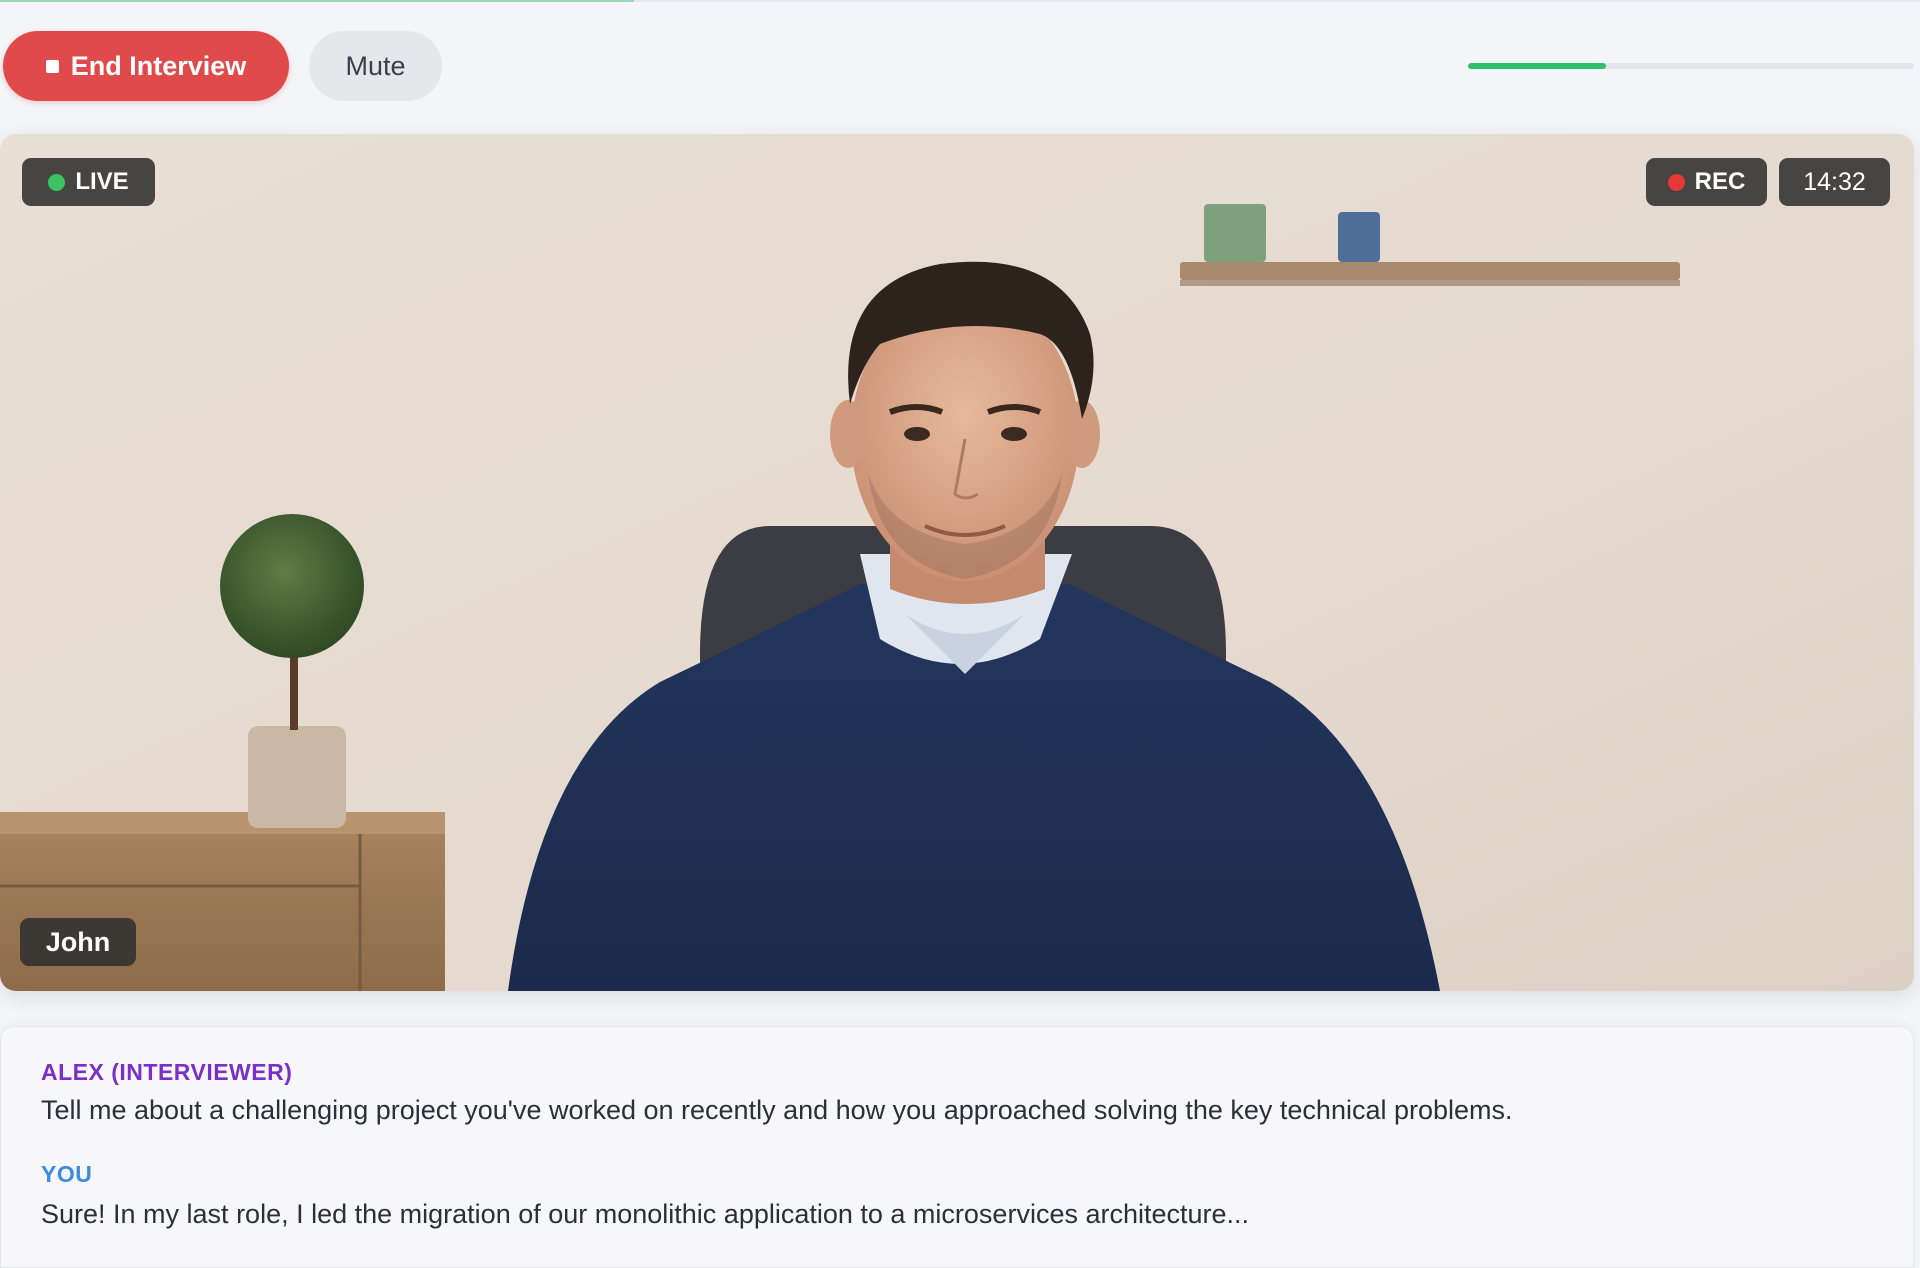 The width and height of the screenshot is (1920, 1268). Describe the element at coordinates (960, 66) in the screenshot. I see `call-toolbar: End Interview Mute` at that location.